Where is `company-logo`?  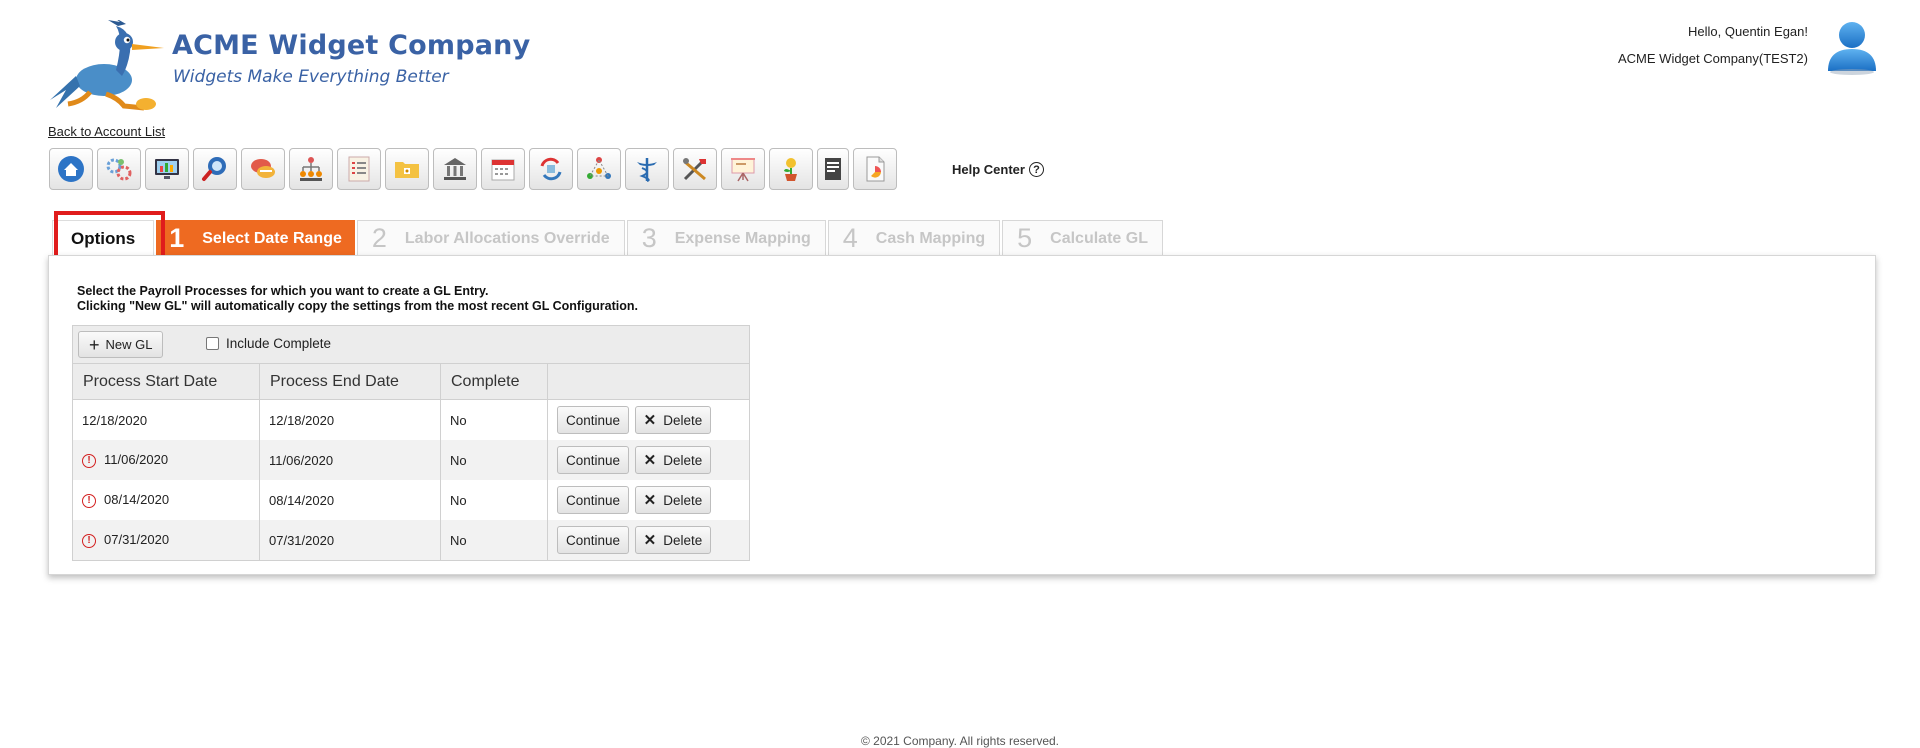
company-logo is located at coordinates (108, 64).